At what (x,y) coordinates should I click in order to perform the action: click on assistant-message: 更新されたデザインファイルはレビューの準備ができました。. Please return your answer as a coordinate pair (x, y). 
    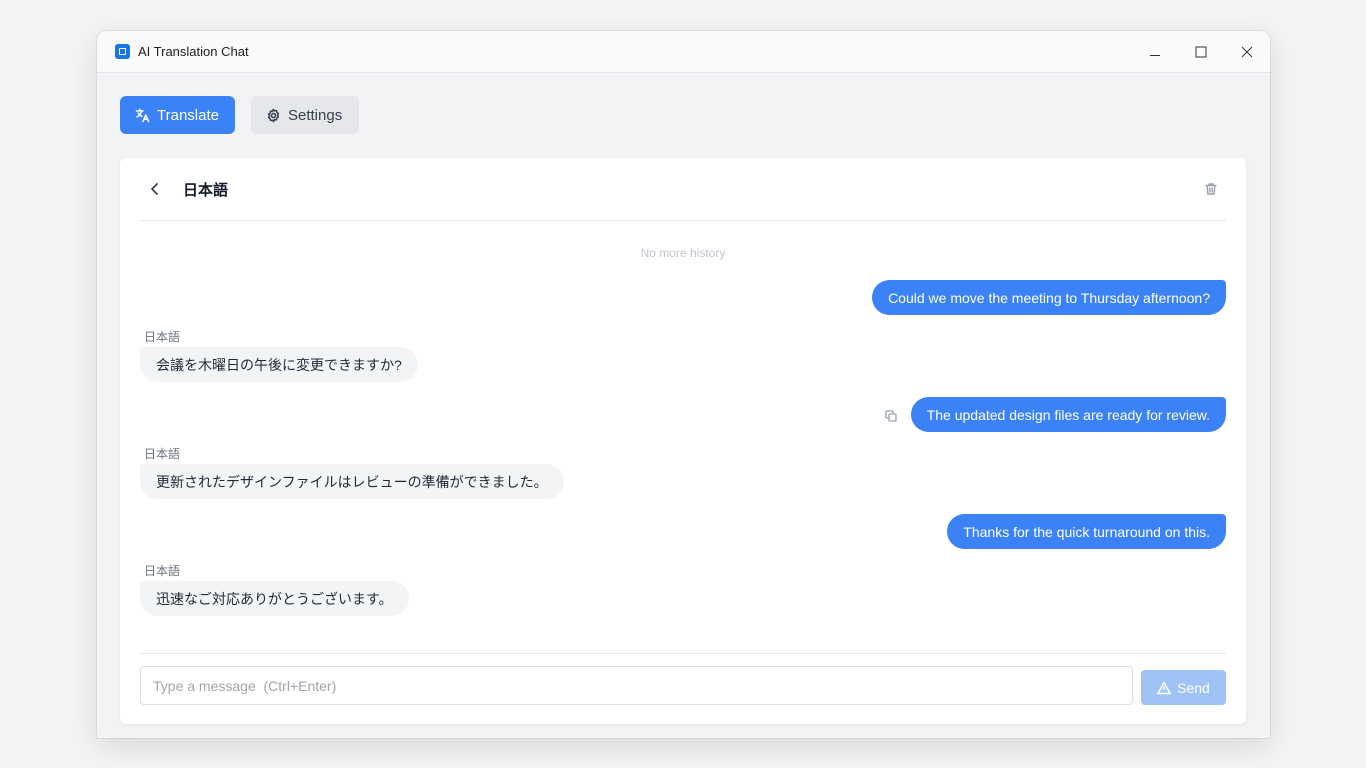
    Looking at the image, I should click on (352, 481).